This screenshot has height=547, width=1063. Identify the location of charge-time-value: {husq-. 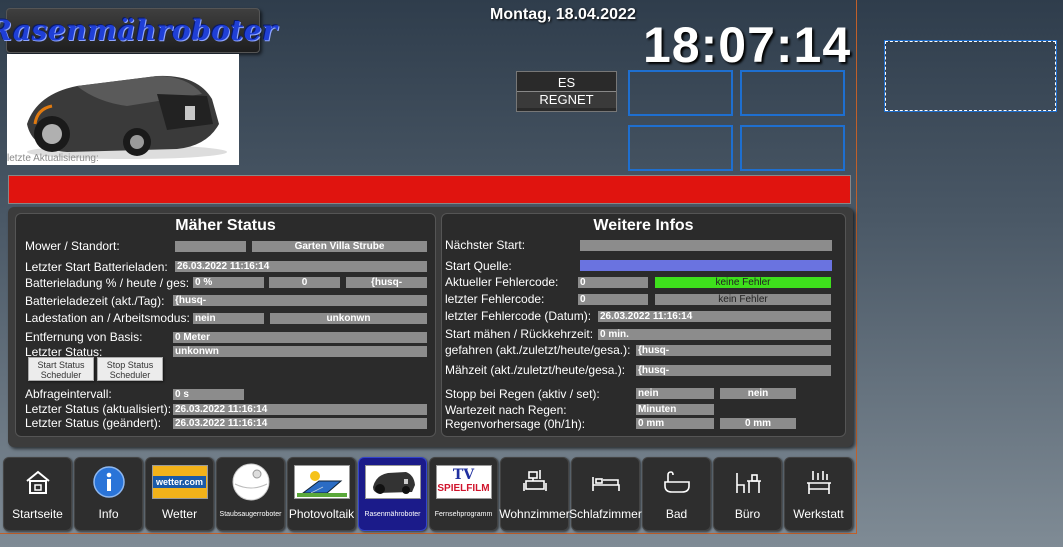
(300, 300).